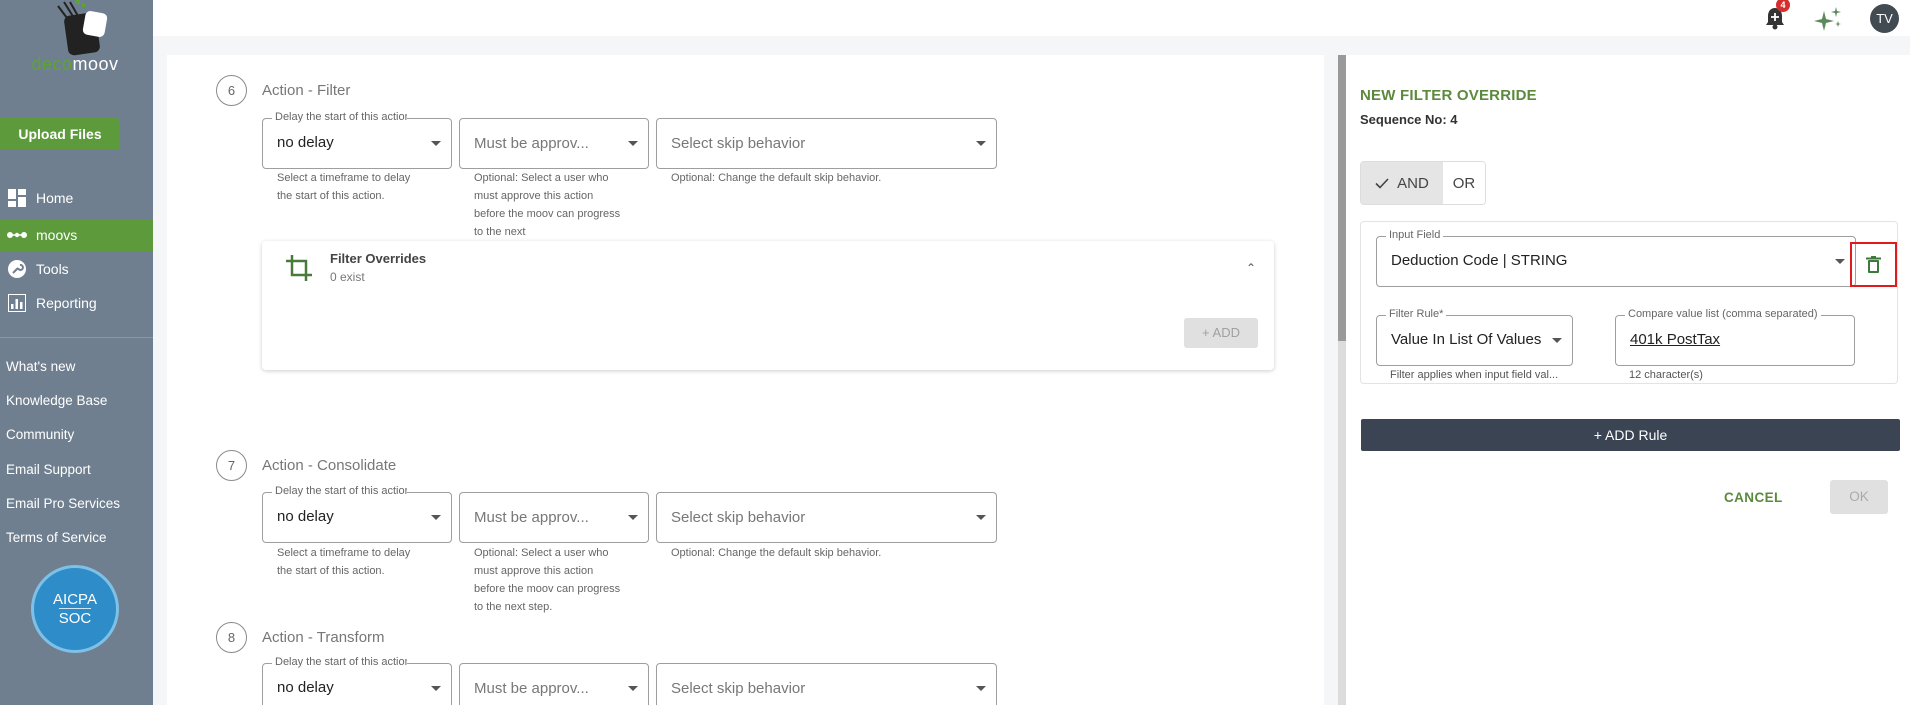 This screenshot has height=705, width=1910. I want to click on step-title: Action - Transform, so click(323, 637).